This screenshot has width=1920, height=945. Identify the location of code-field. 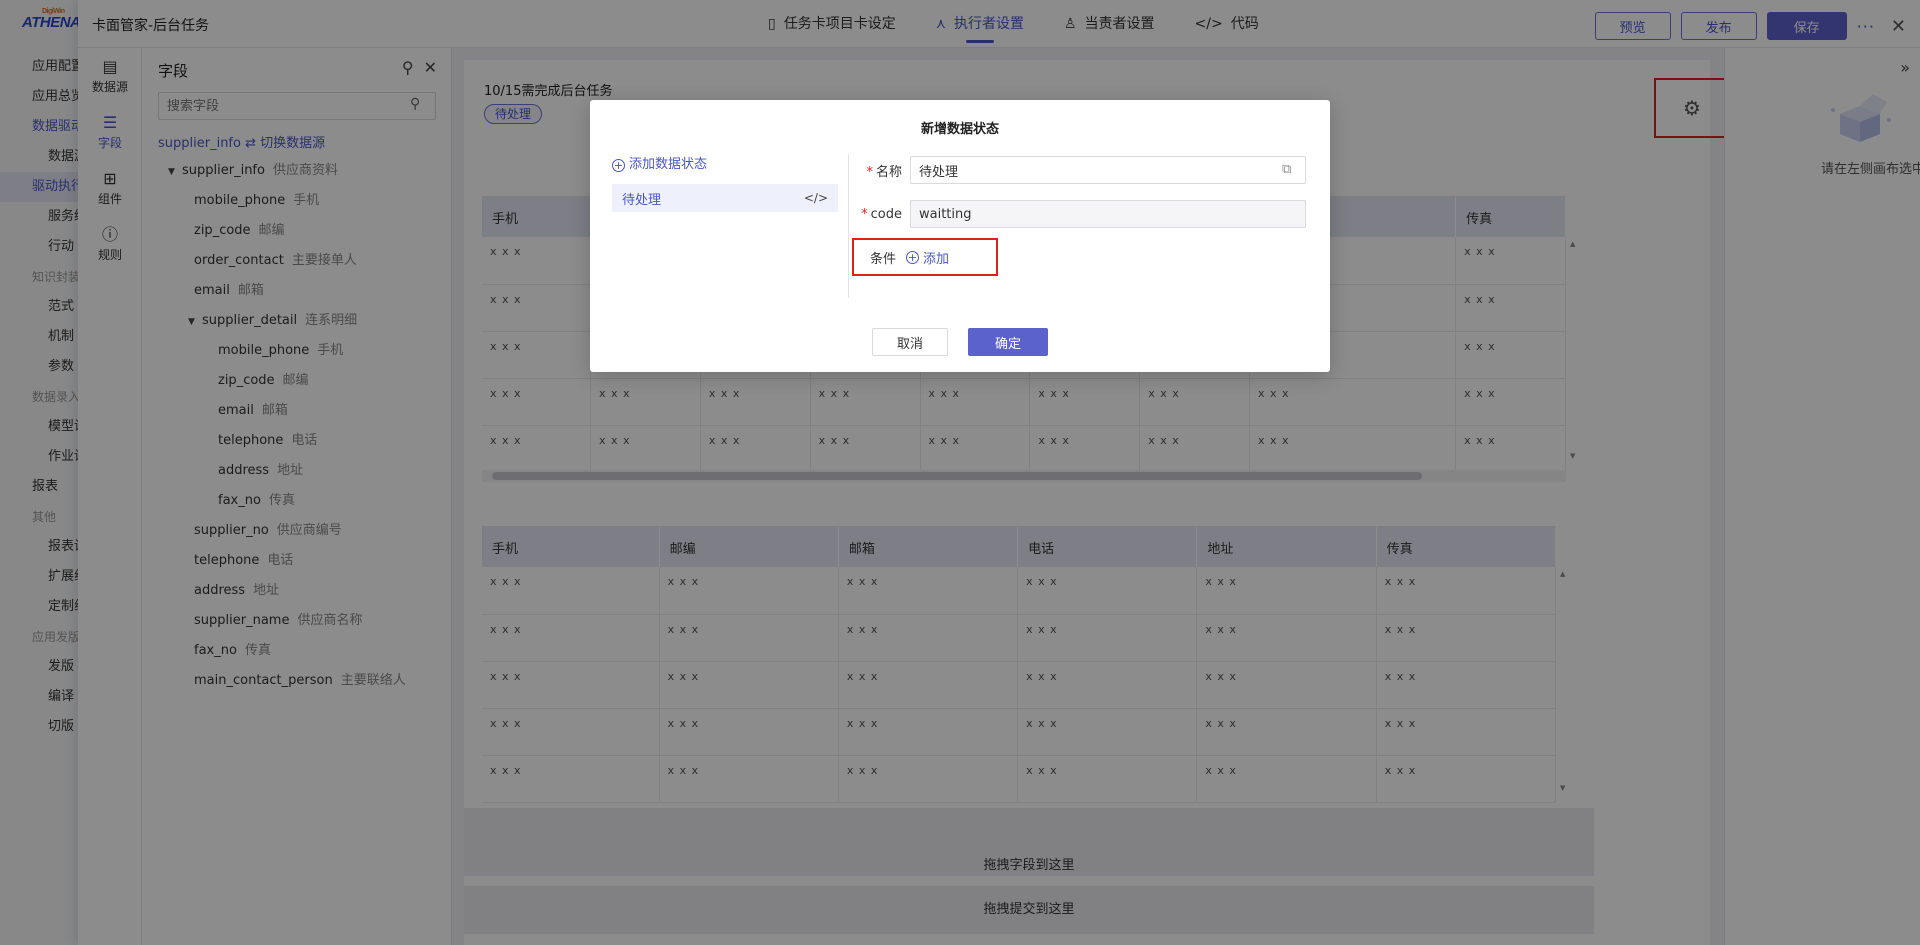
(1108, 214).